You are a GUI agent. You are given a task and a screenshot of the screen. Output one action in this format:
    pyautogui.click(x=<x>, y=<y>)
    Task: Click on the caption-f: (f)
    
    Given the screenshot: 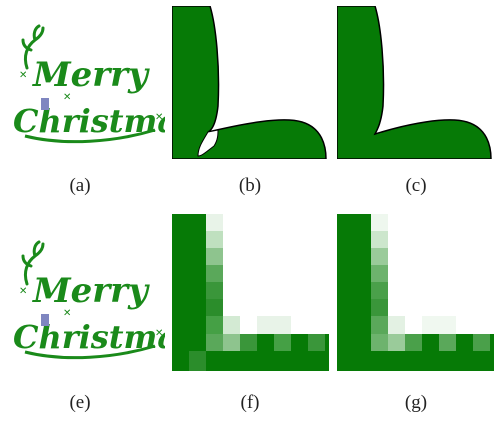 What is the action you would take?
    pyautogui.click(x=250, y=402)
    